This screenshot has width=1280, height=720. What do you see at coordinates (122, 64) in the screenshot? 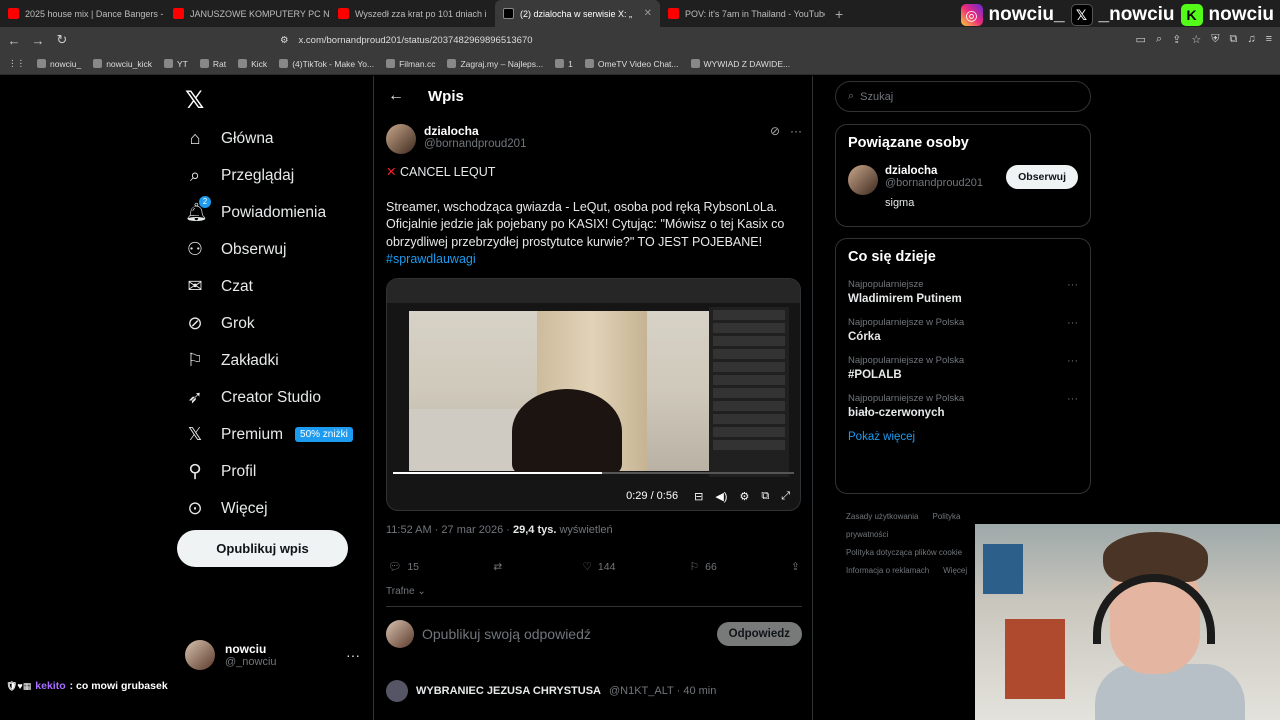
I see `bookmark: nowciu_kick` at bounding box center [122, 64].